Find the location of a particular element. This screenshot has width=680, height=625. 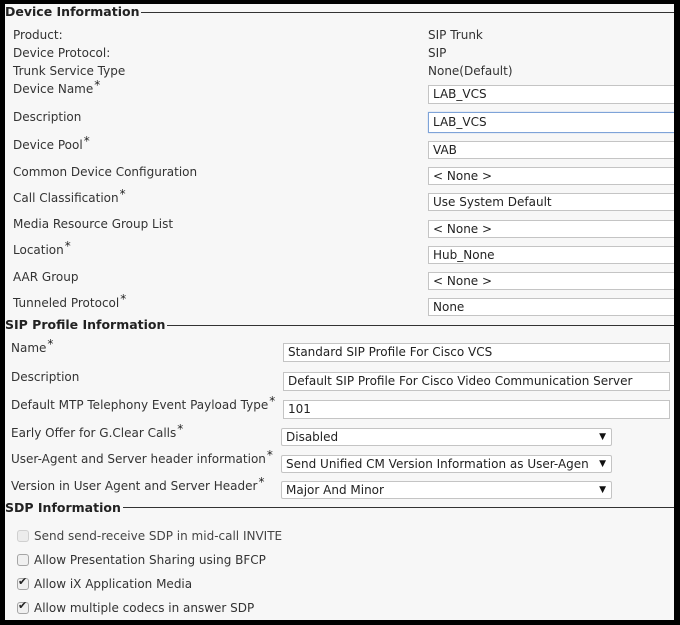

product-value: SIP Trunk is located at coordinates (455, 35).